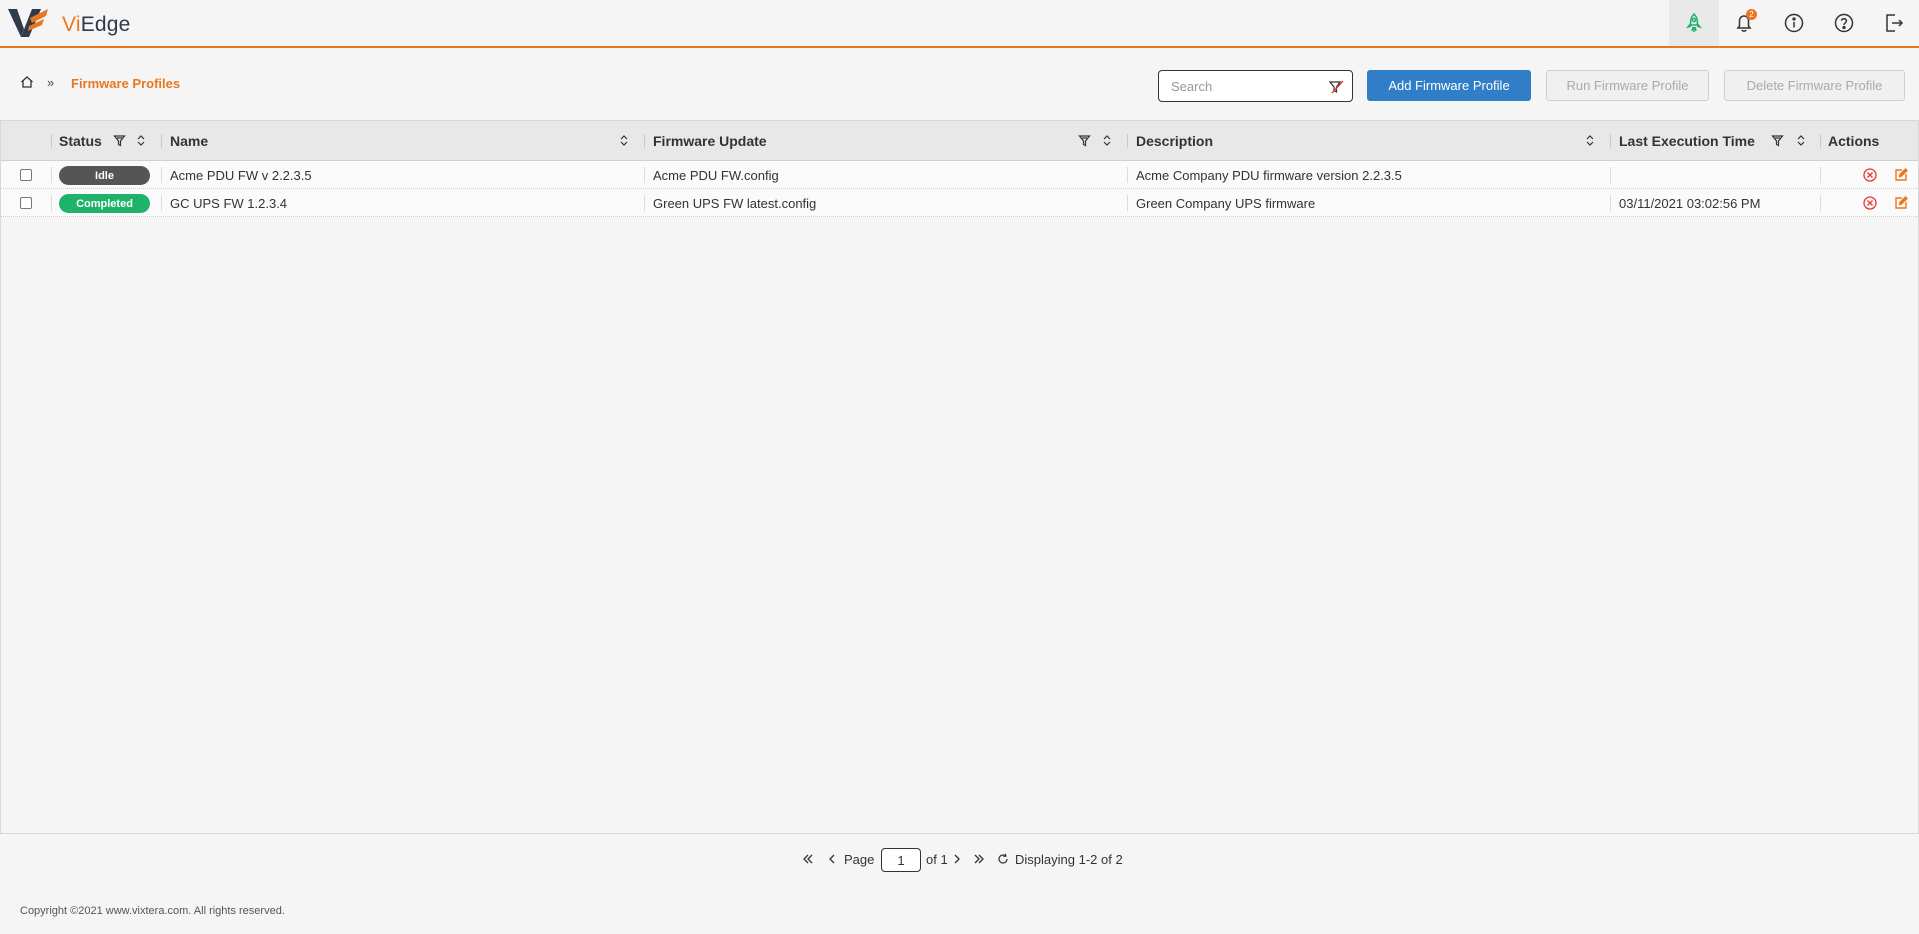 The image size is (1919, 934). What do you see at coordinates (1627, 85) in the screenshot?
I see `run-firmware-profile-button: Run Firmware Profile` at bounding box center [1627, 85].